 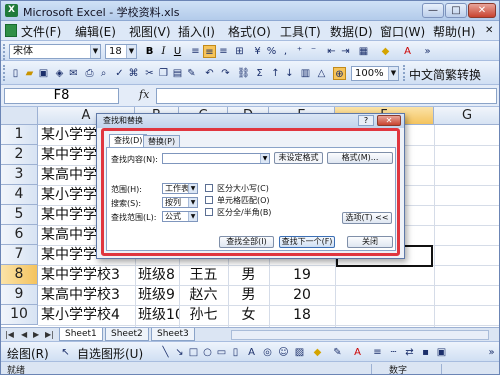 What do you see at coordinates (19, 195) in the screenshot?
I see `row-header-4: 4` at bounding box center [19, 195].